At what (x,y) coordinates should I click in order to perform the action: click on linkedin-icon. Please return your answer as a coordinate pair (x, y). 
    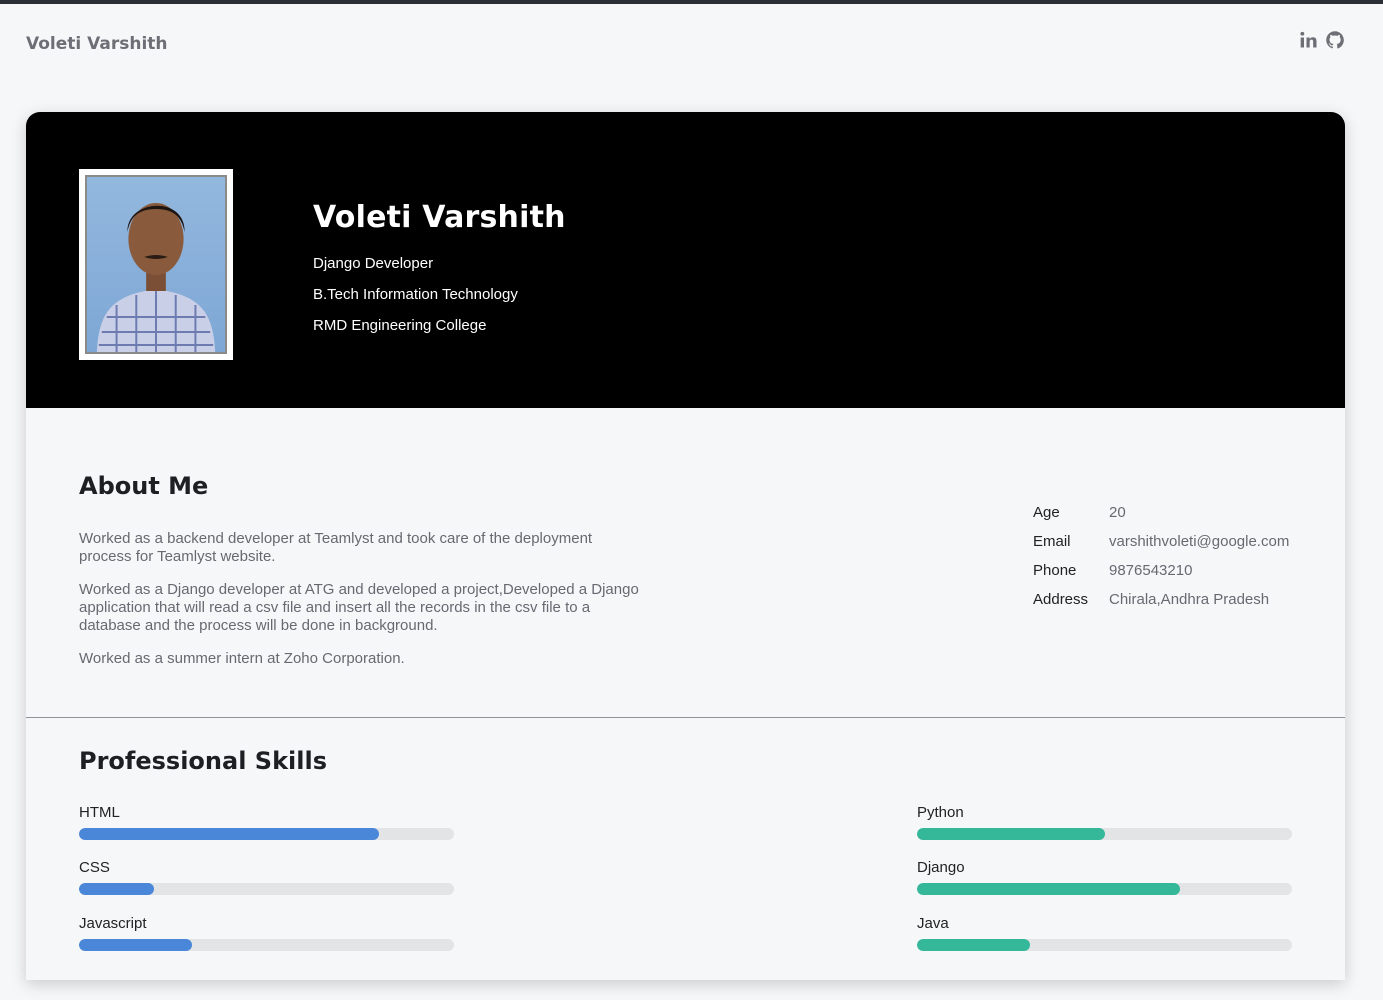
    Looking at the image, I should click on (1308, 39).